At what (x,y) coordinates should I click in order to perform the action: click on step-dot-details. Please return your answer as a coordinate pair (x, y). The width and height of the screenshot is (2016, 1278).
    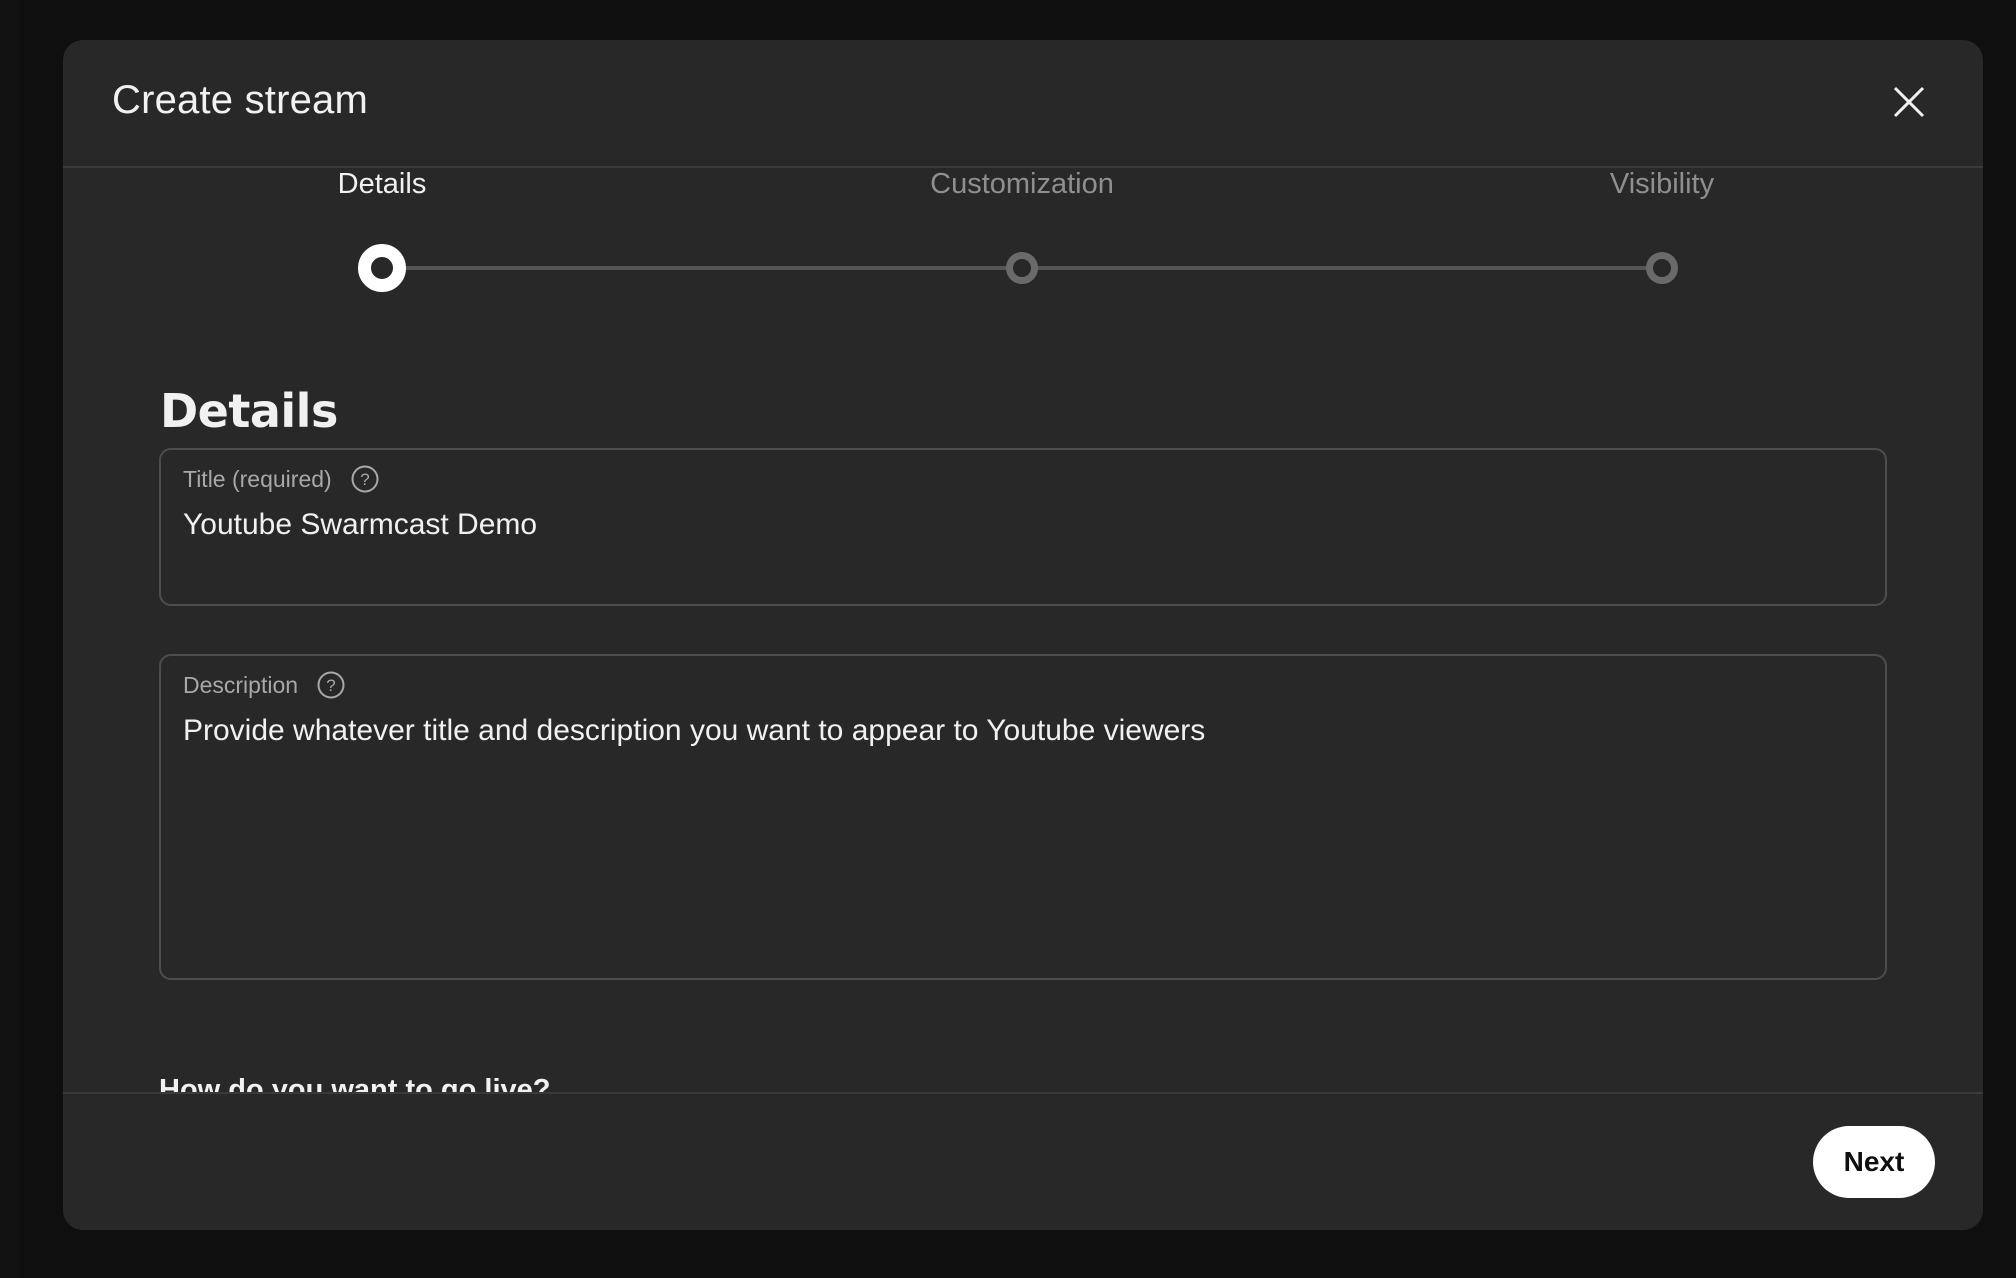
    Looking at the image, I should click on (382, 268).